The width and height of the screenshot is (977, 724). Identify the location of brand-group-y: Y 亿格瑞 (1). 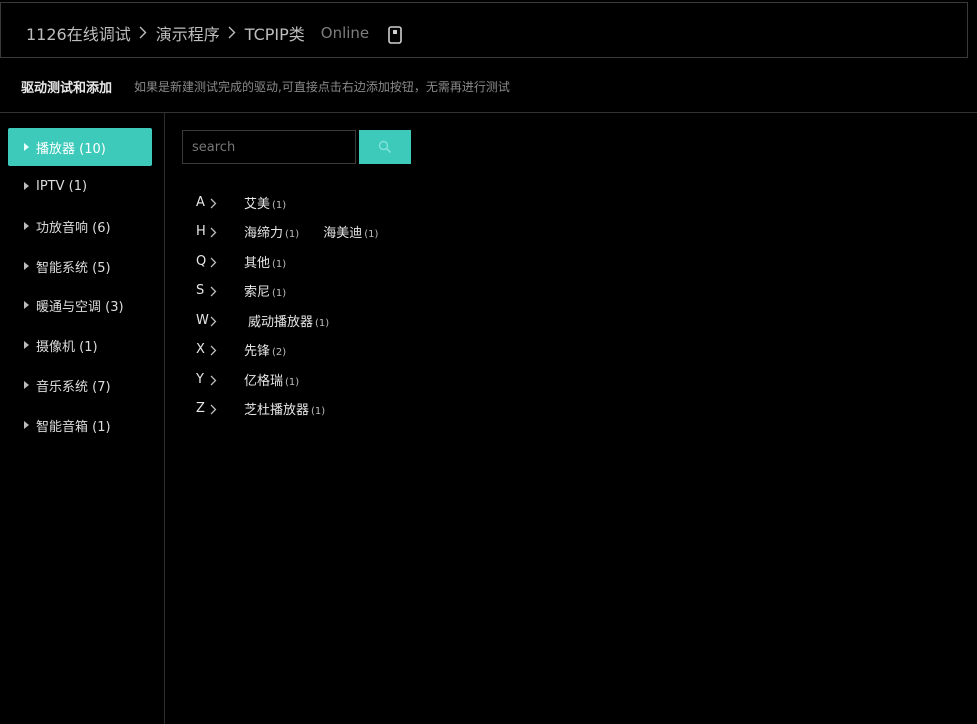
(259, 379).